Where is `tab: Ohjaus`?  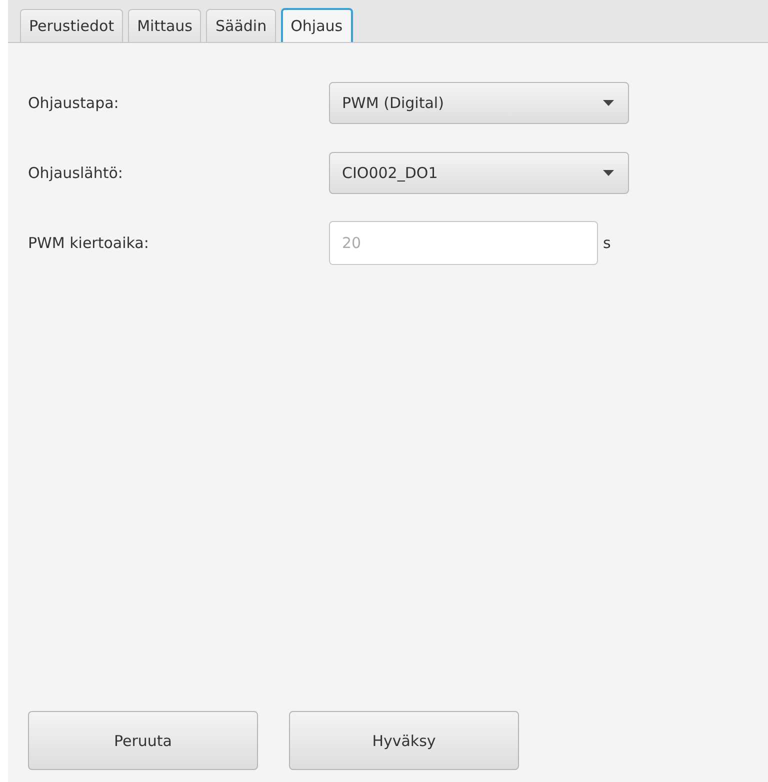
tab: Ohjaus is located at coordinates (316, 25).